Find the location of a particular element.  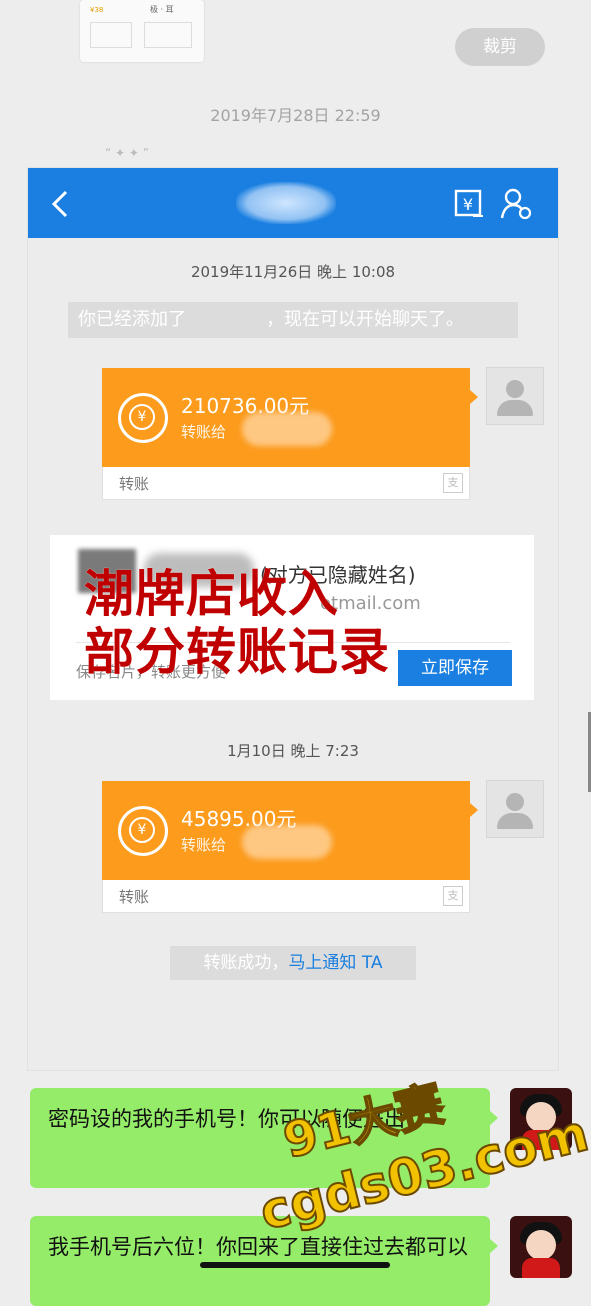

transfer-card-body: ¥ 45895.00元 转账给 is located at coordinates (286, 830).